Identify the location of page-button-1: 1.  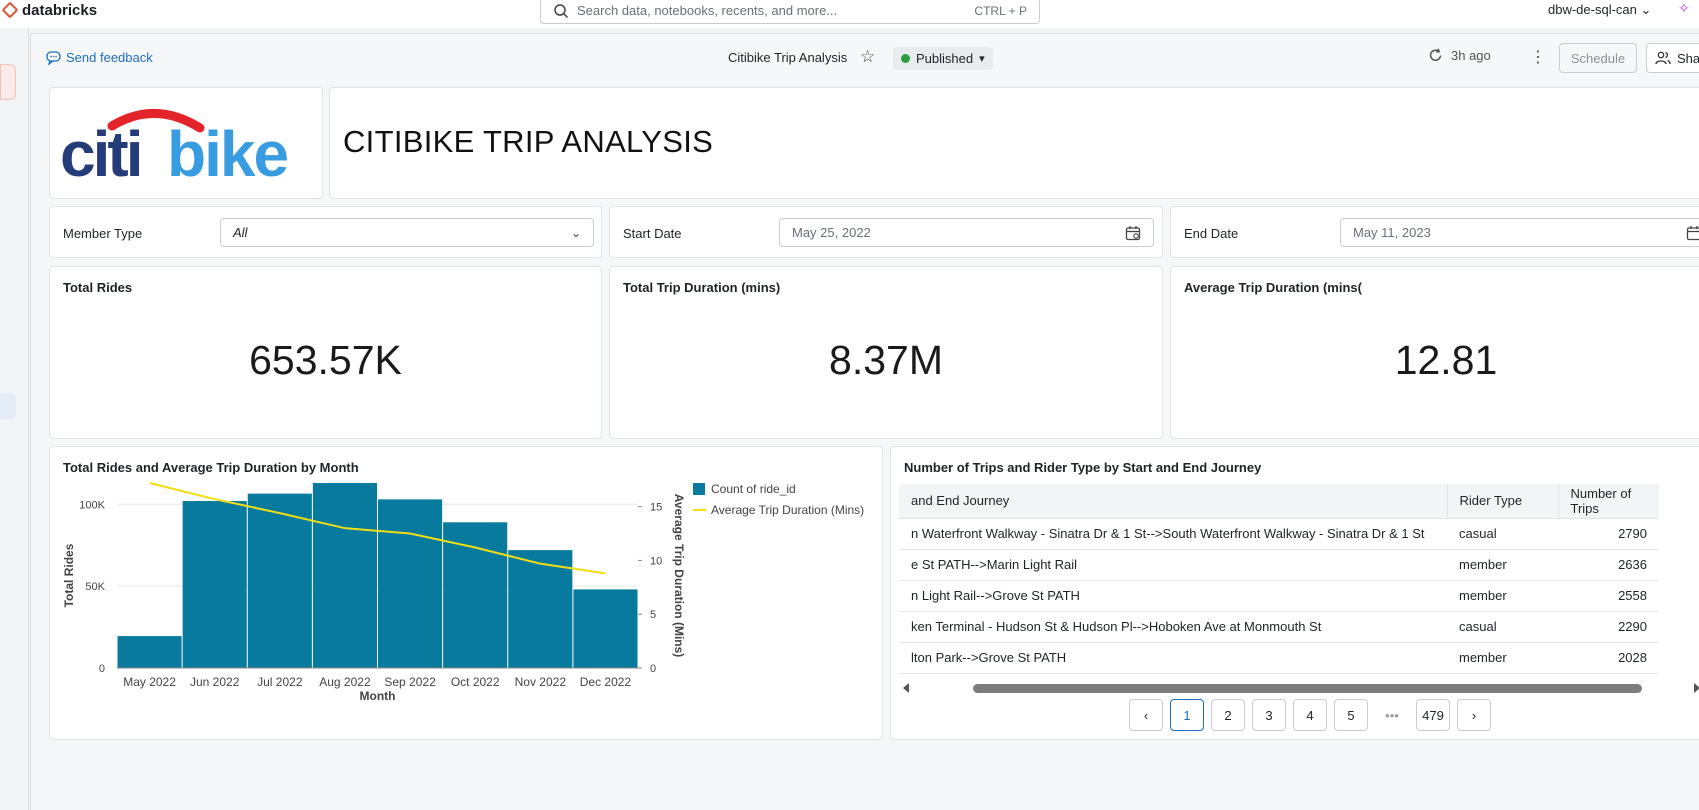
(1187, 715).